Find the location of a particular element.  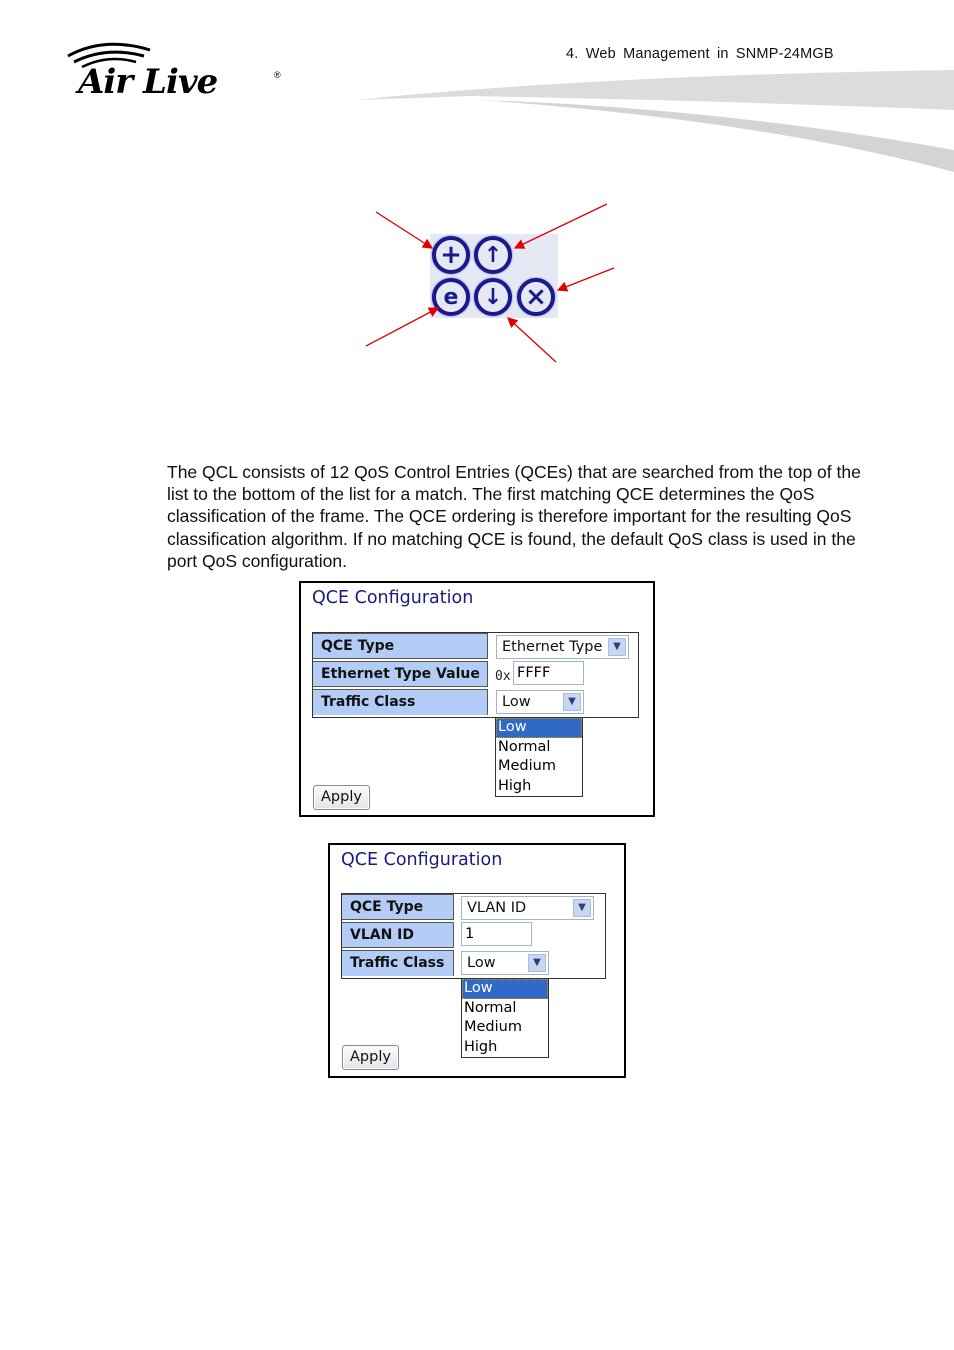

row-qce-type: QCE Type Ethernet Type ▼ is located at coordinates (475, 646).